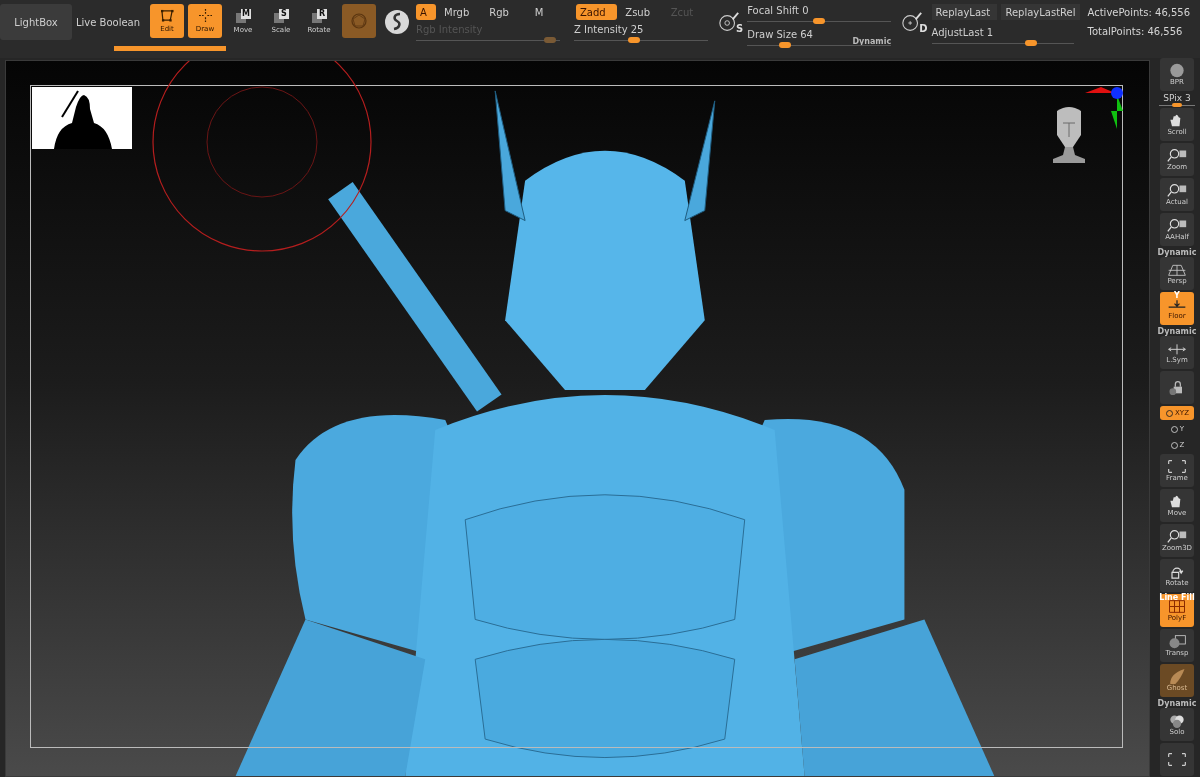 This screenshot has height=777, width=1200. I want to click on color-mode-button: A, so click(426, 12).